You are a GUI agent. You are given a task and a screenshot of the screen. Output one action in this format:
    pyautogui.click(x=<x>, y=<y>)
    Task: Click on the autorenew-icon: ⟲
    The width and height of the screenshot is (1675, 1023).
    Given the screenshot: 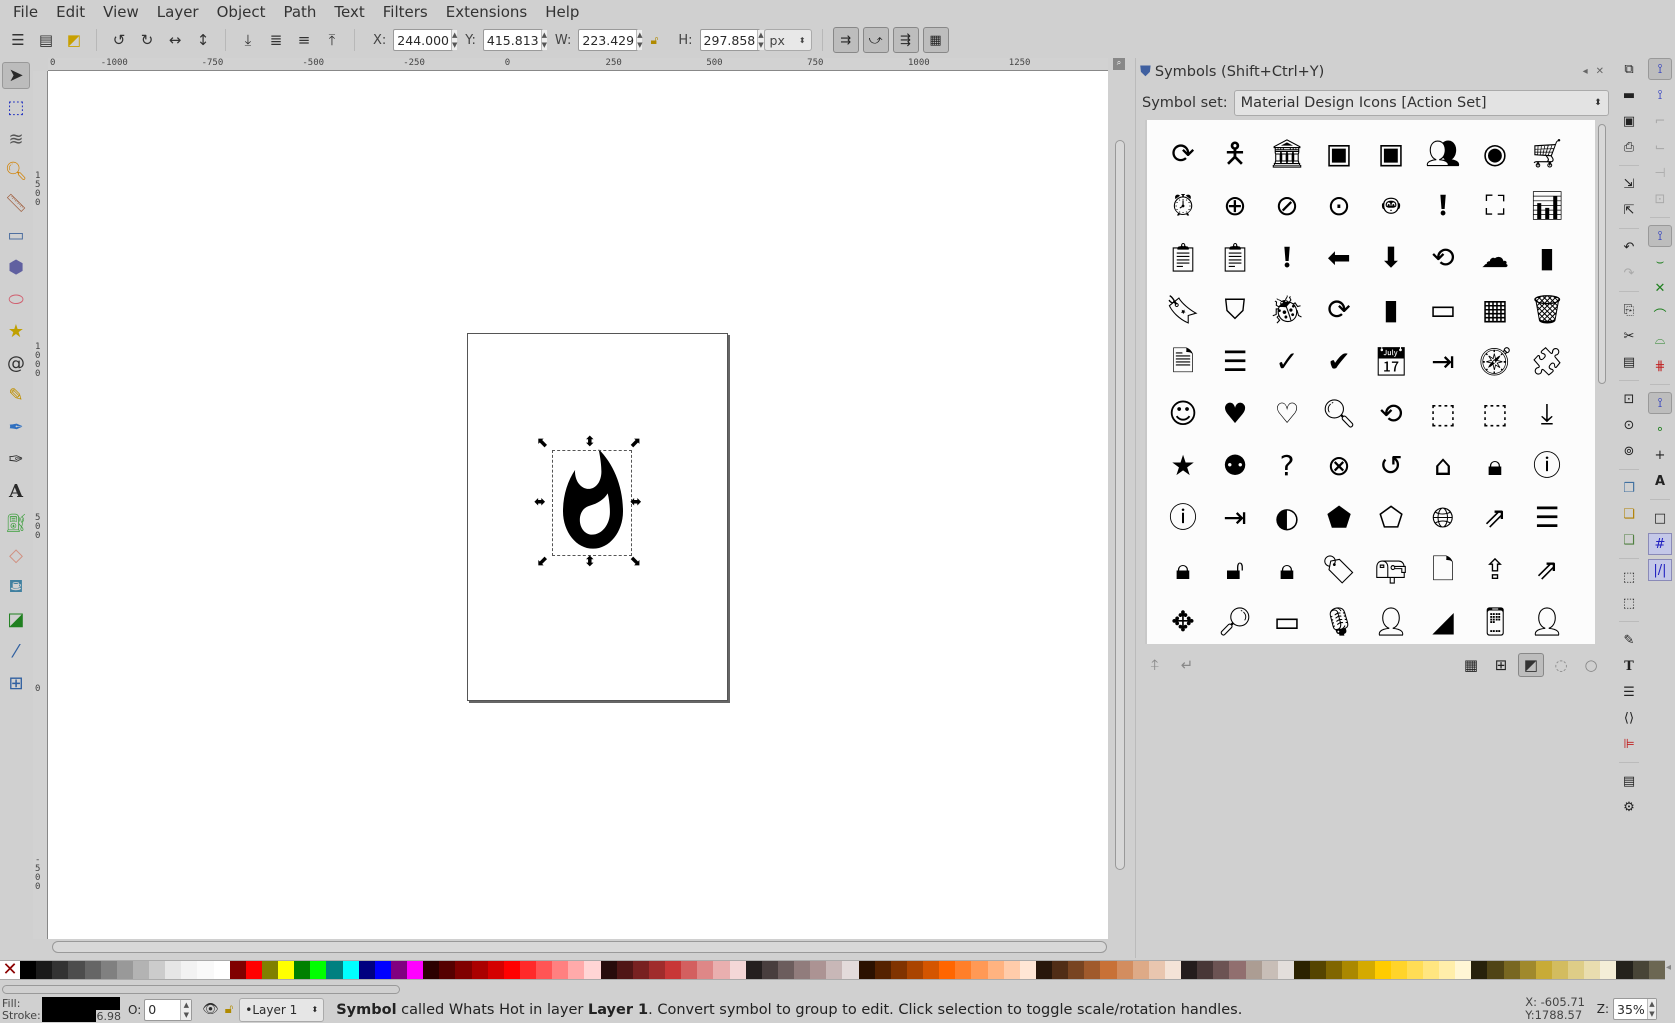 What is the action you would take?
    pyautogui.click(x=1443, y=258)
    